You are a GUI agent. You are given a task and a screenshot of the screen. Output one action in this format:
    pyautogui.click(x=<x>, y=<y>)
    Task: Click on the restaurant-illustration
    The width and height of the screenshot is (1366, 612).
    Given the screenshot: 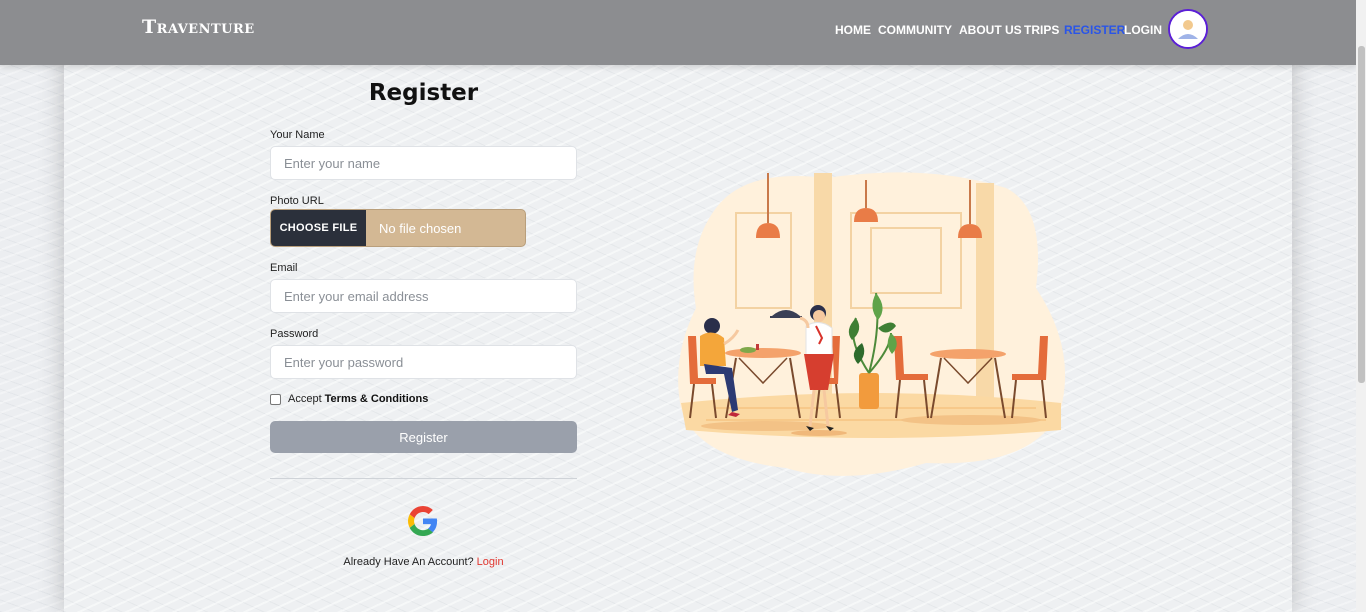 What is the action you would take?
    pyautogui.click(x=872, y=324)
    